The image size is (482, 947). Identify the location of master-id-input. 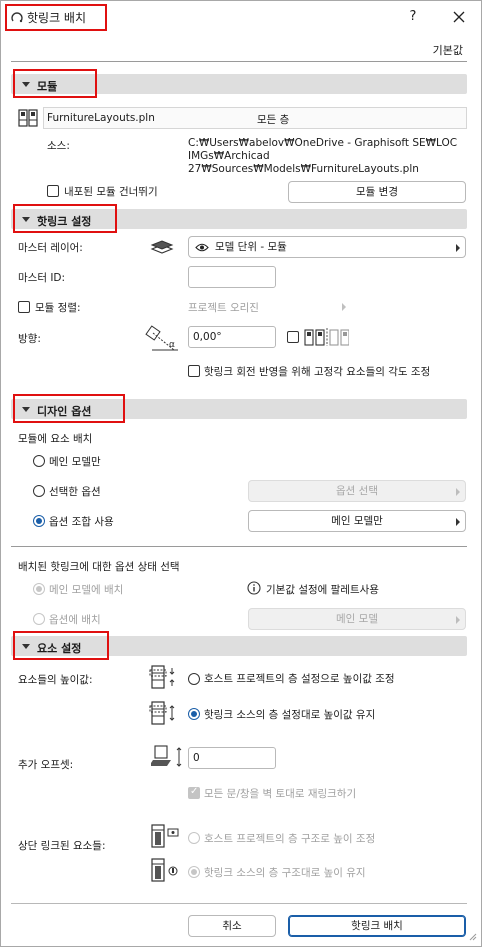
(232, 277).